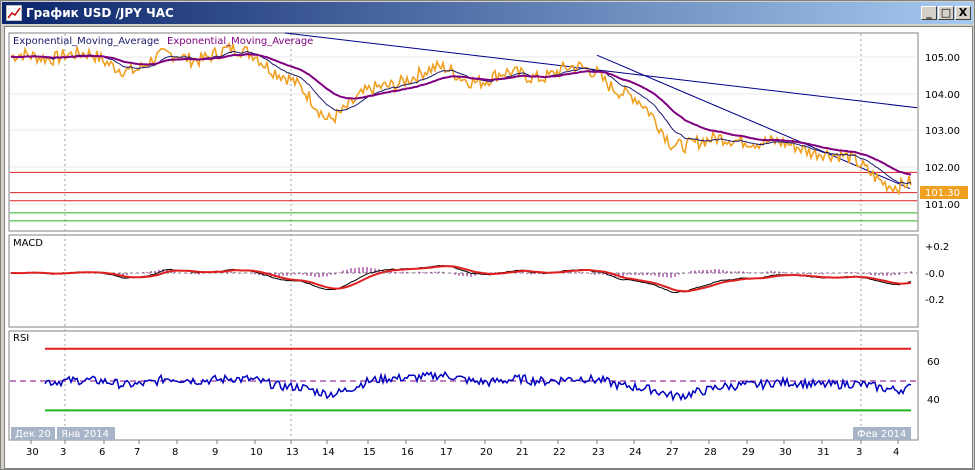 The width and height of the screenshot is (975, 470). What do you see at coordinates (407, 452) in the screenshot?
I see `day-label: 16` at bounding box center [407, 452].